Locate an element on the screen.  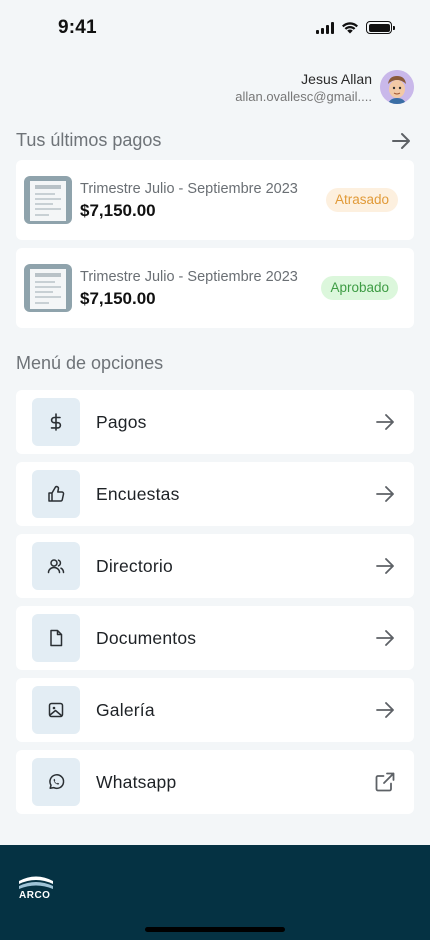
status-badge: Atrasado is located at coordinates (361, 200).